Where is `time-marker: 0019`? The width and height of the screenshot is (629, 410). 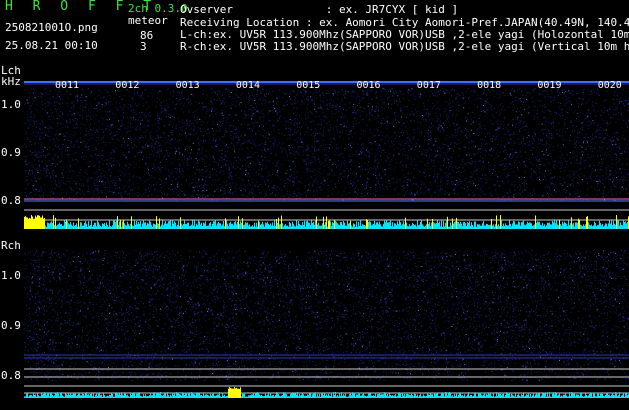 time-marker: 0019 is located at coordinates (549, 85).